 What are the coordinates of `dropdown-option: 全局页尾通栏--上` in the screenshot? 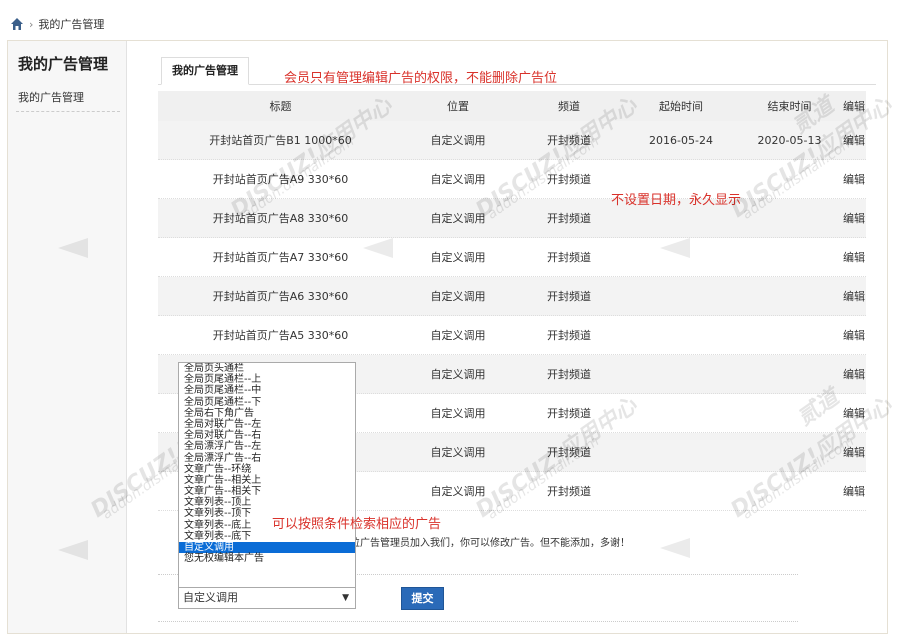 It's located at (267, 379).